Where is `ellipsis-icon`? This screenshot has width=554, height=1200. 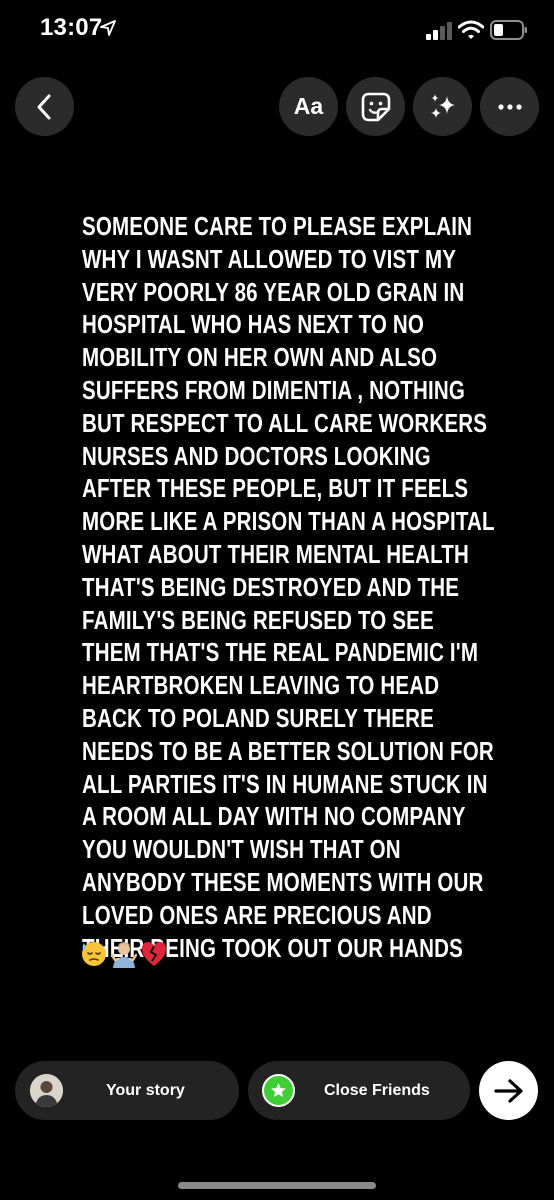 ellipsis-icon is located at coordinates (509, 106).